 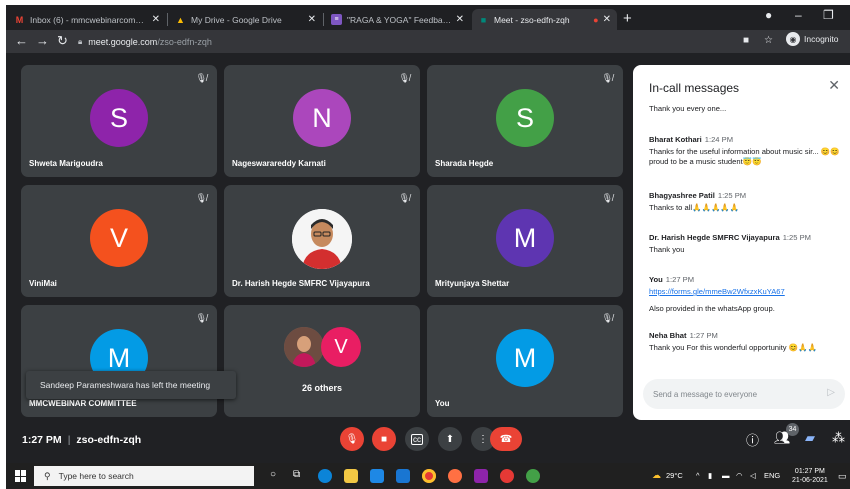 I want to click on others-count: 26 others, so click(x=322, y=388).